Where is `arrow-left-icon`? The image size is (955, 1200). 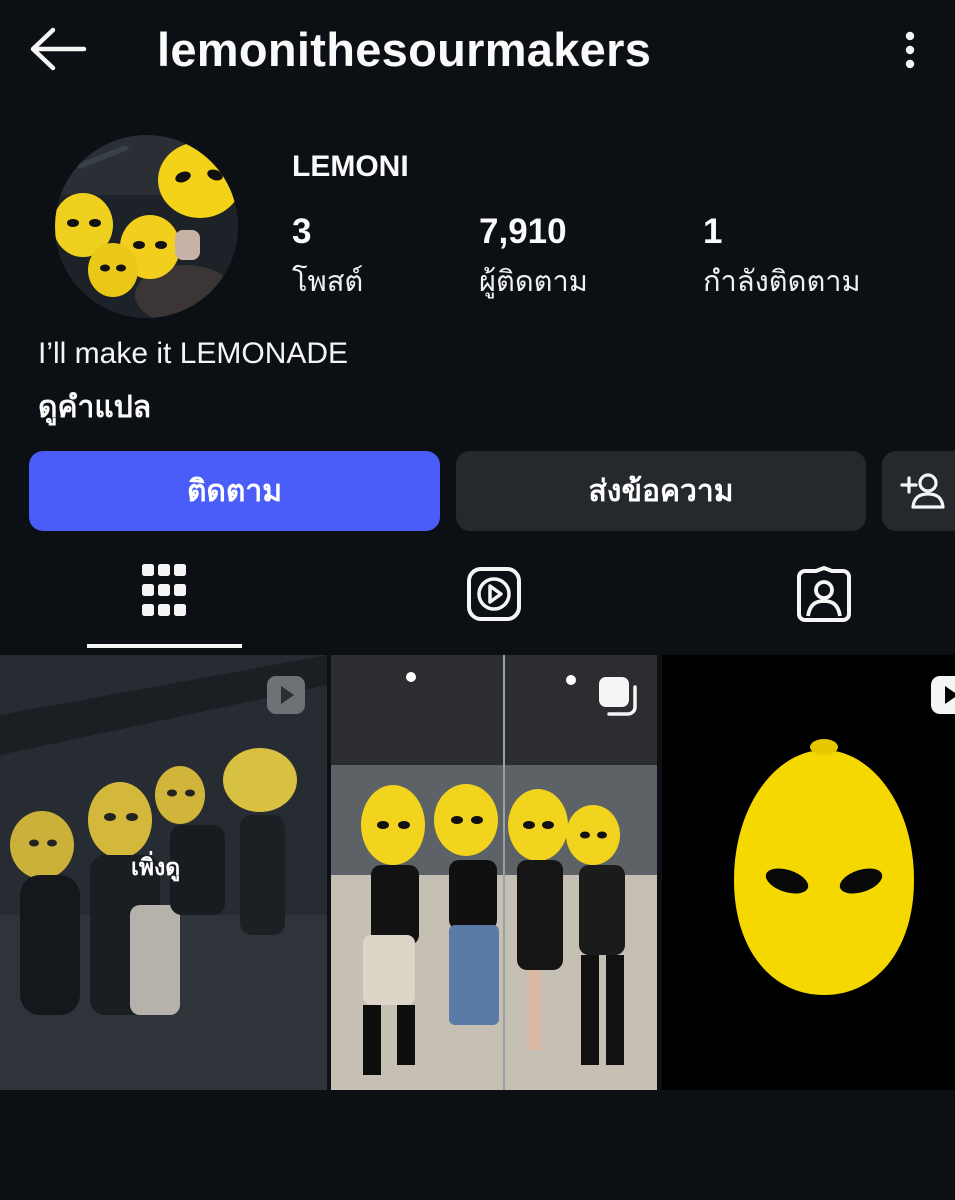
arrow-left-icon is located at coordinates (58, 49).